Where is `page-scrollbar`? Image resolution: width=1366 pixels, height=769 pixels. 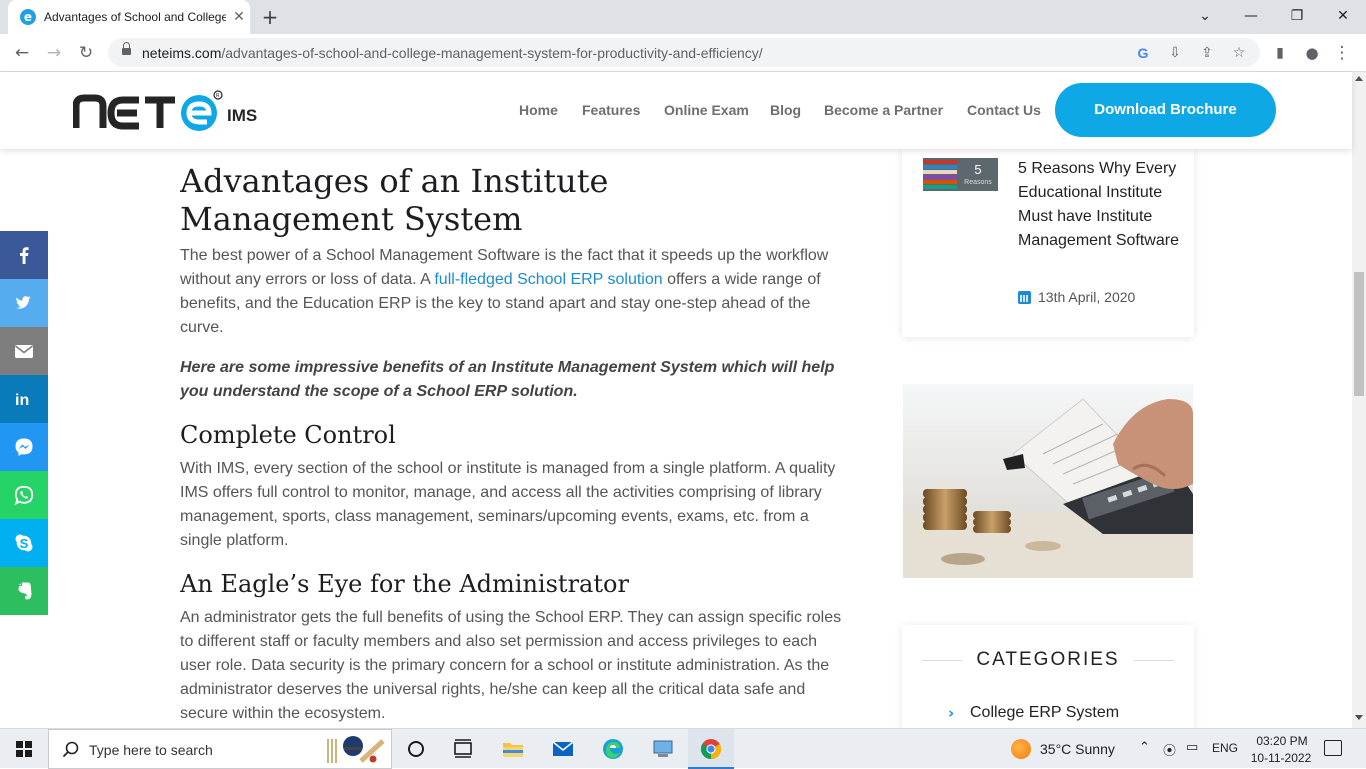
page-scrollbar is located at coordinates (1359, 400).